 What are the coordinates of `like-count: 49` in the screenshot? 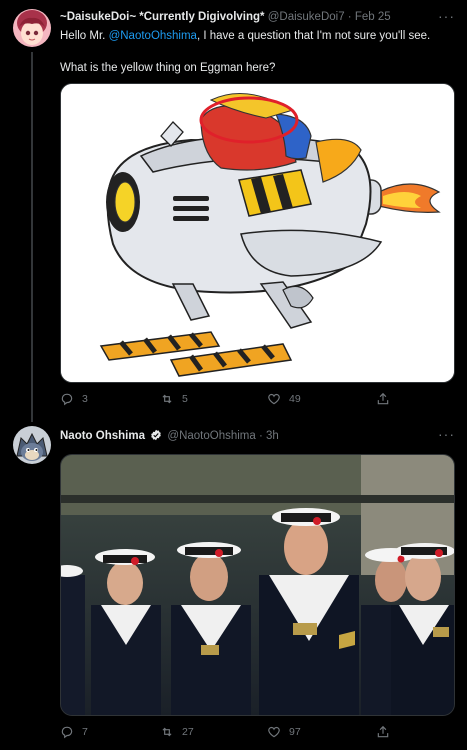 It's located at (295, 399).